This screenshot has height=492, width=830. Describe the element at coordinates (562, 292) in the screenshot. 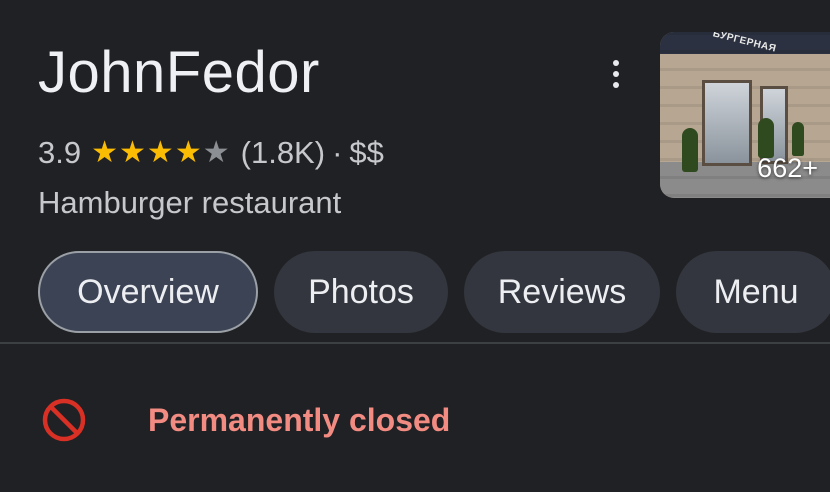

I see `tab-reviews: Reviews` at that location.